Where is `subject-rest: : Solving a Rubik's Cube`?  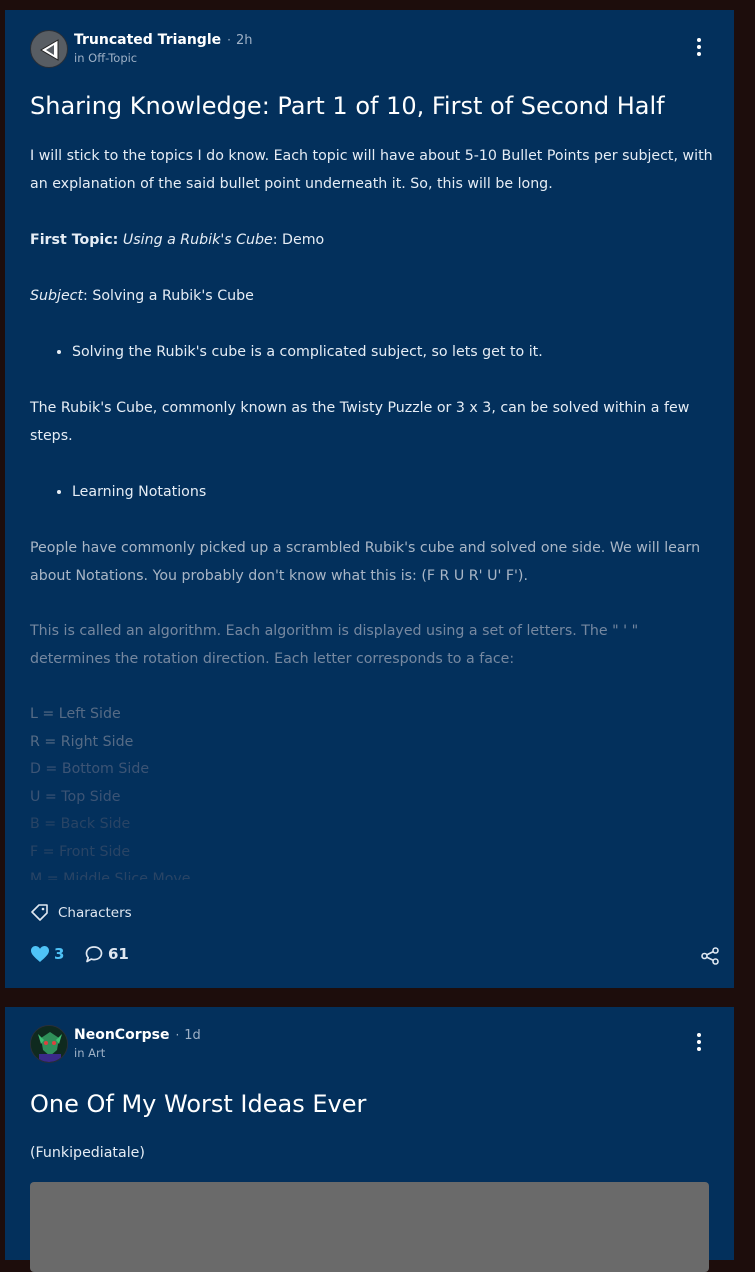 subject-rest: : Solving a Rubik's Cube is located at coordinates (168, 296).